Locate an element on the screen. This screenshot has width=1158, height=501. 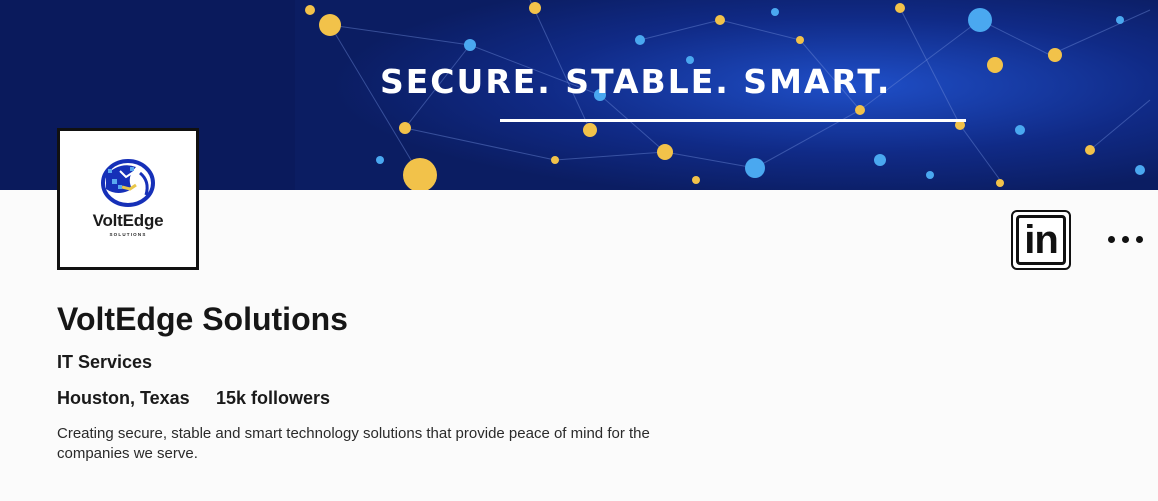
company-logo: VoltEdge SOLUTIONS is located at coordinates (128, 199).